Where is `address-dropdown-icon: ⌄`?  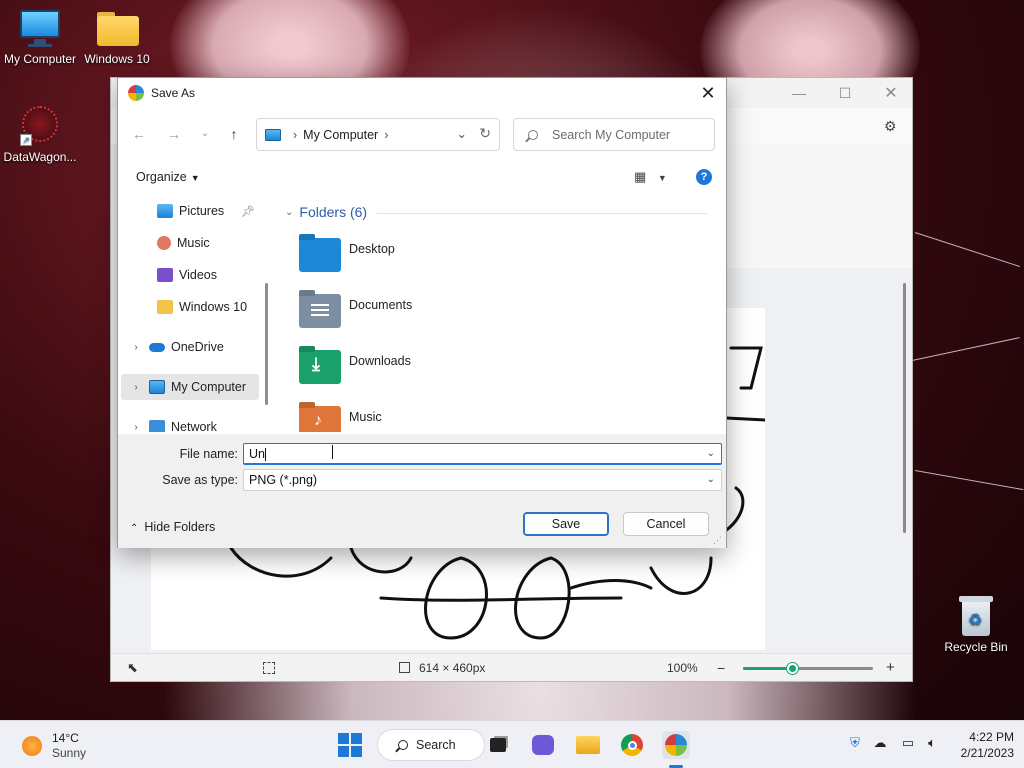 address-dropdown-icon: ⌄ is located at coordinates (462, 133).